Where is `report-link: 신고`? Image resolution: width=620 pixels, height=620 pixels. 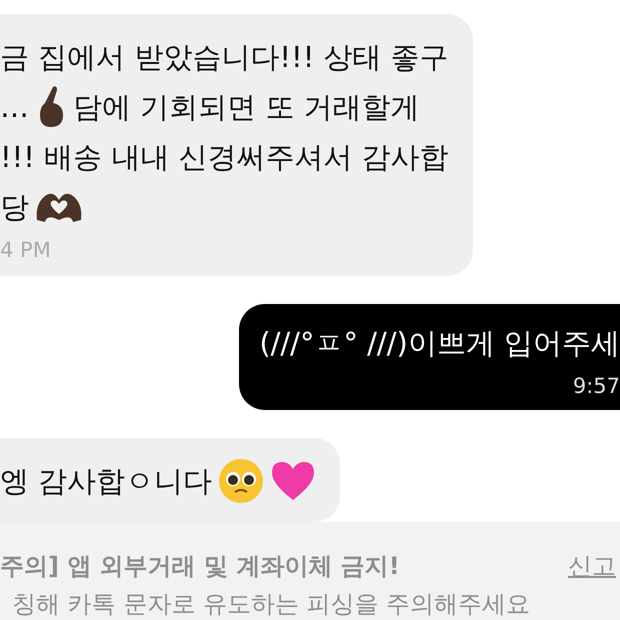
report-link: 신고 is located at coordinates (594, 566).